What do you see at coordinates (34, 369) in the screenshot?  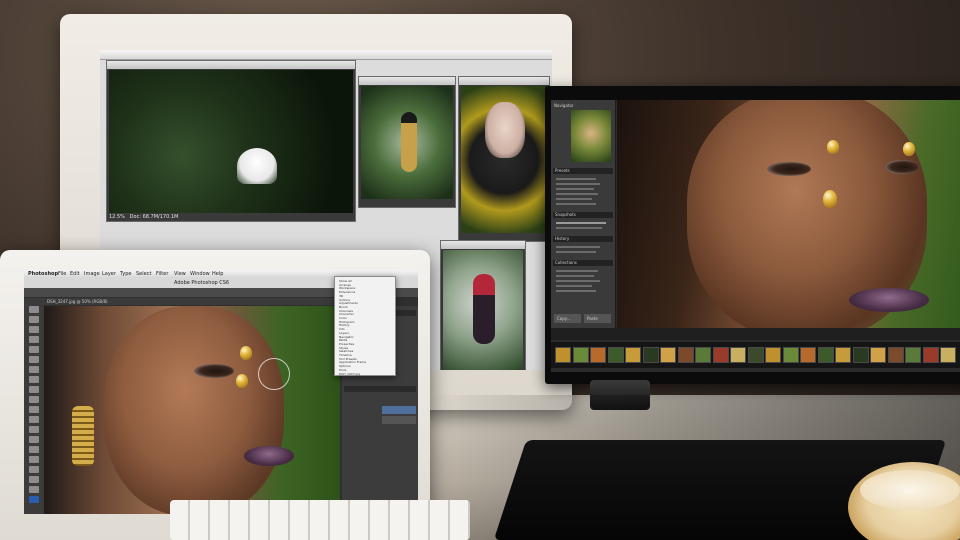 I see `healing-tool-icon` at bounding box center [34, 369].